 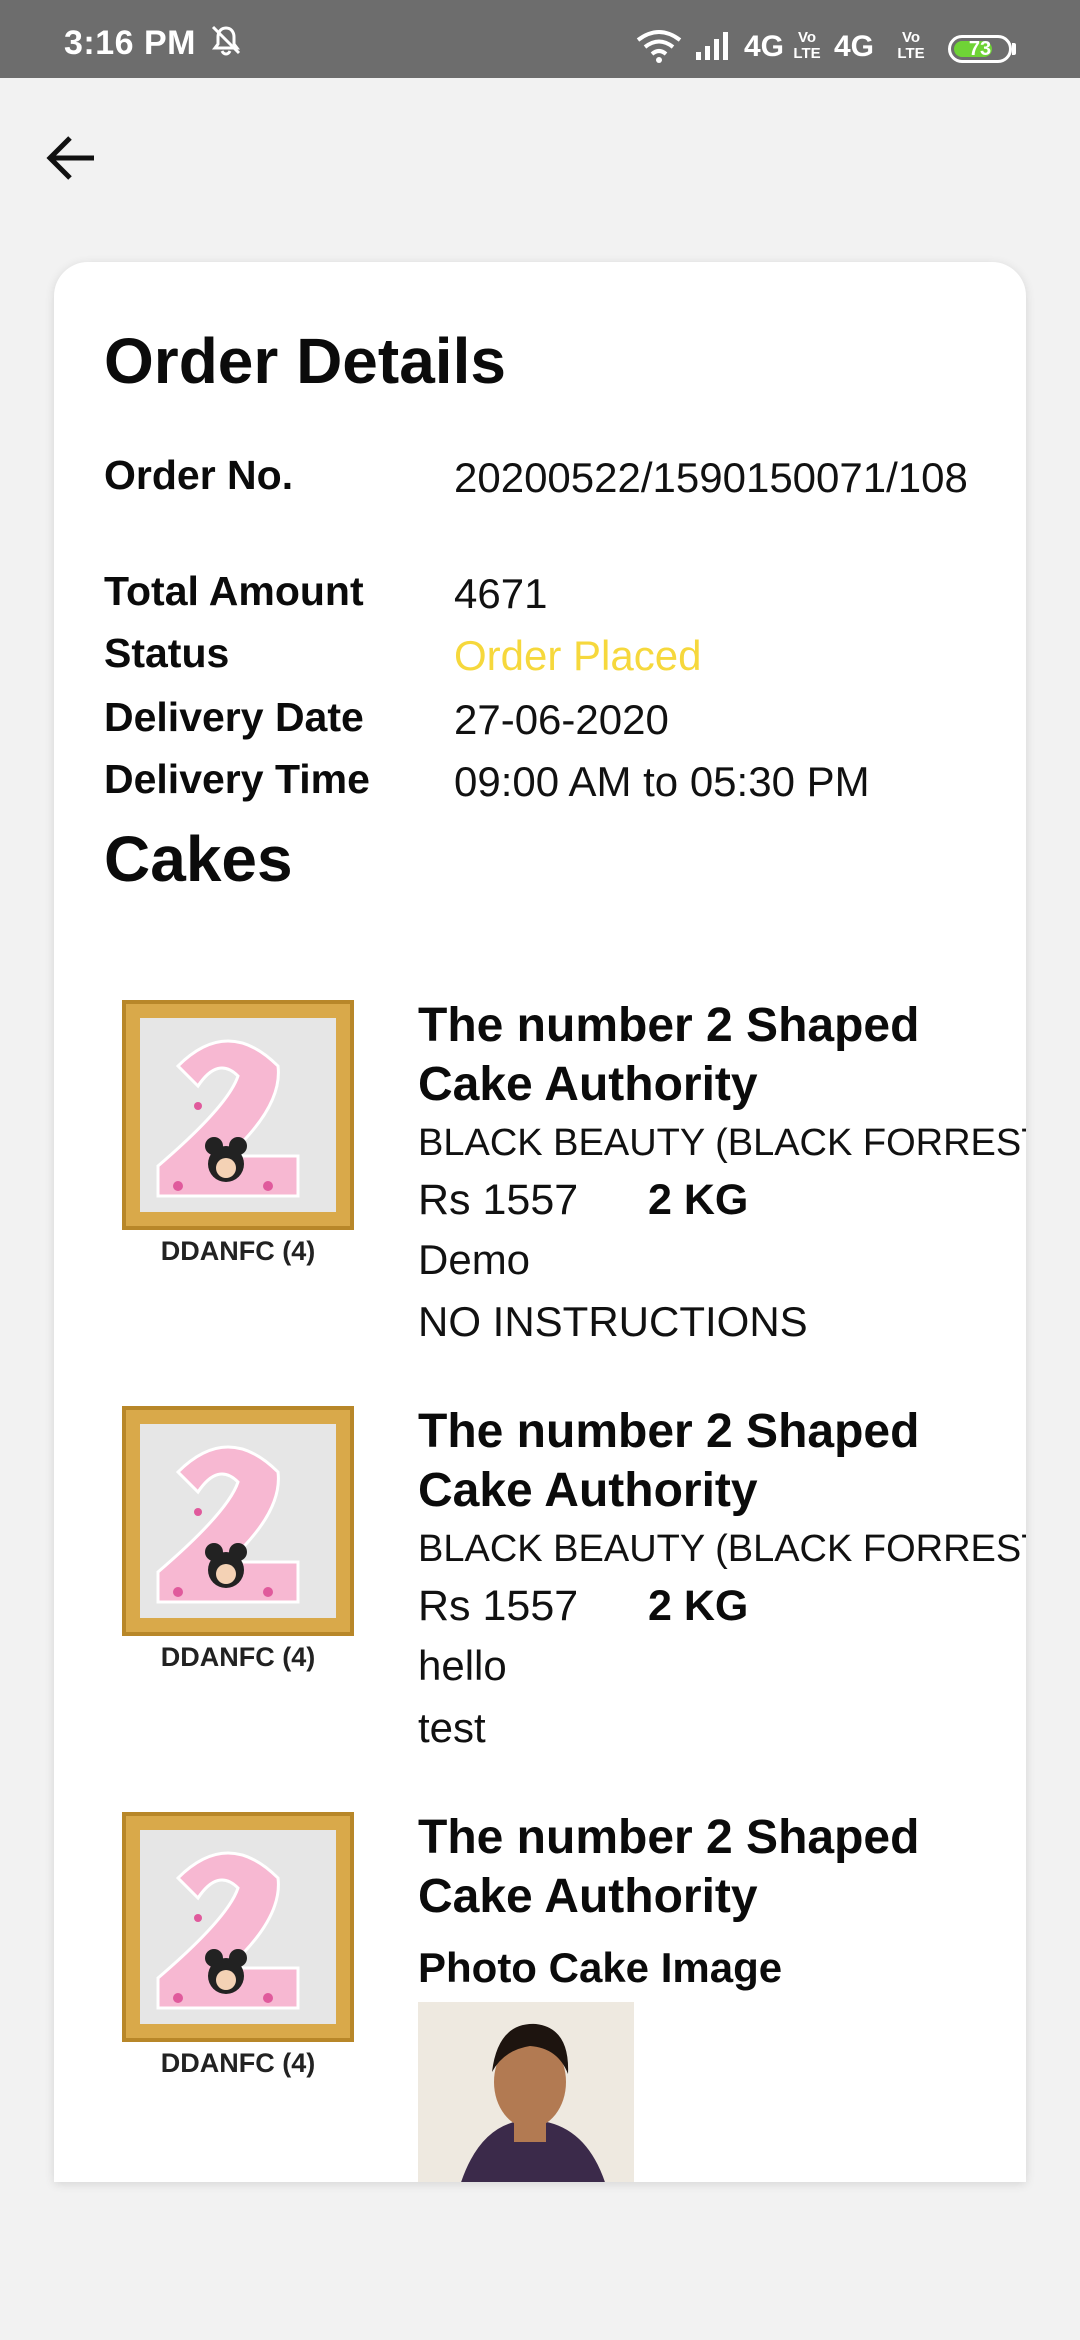 I want to click on status-bar: 3:16 PM 4G Vo LTE 4G Vo LTE 73, so click(x=540, y=39).